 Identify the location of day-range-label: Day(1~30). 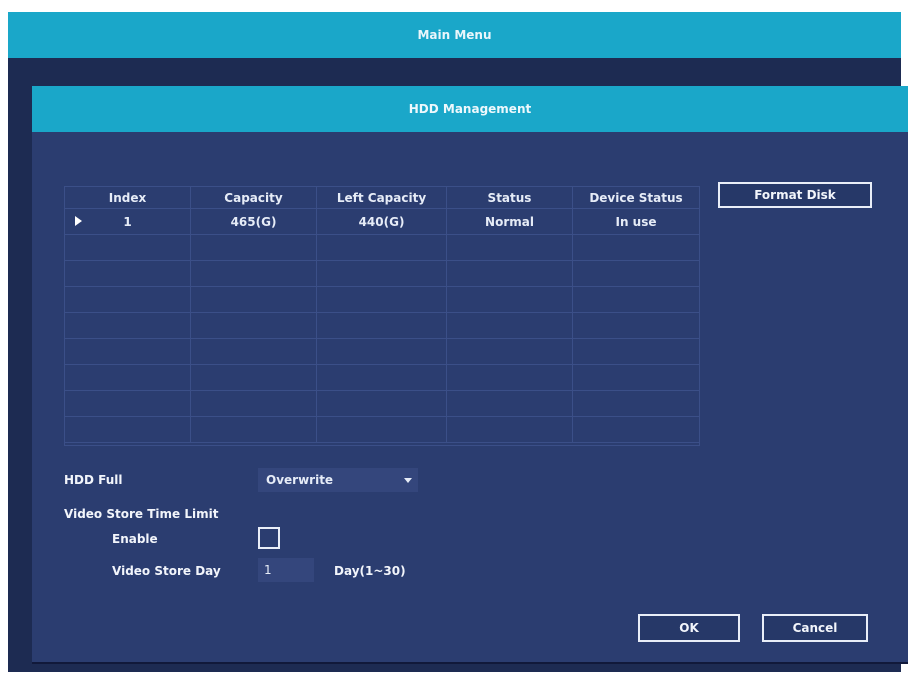
(370, 571).